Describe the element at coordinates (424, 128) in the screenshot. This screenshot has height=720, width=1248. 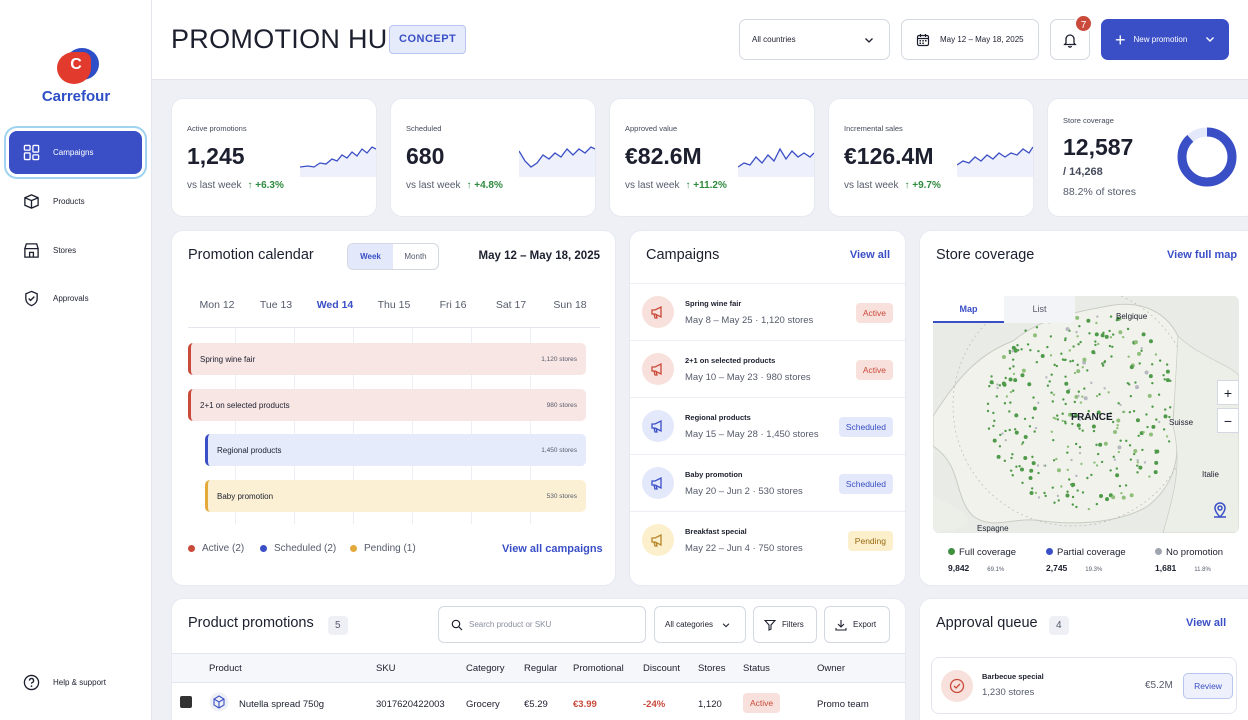
I see `kpi-label: Scheduled` at that location.